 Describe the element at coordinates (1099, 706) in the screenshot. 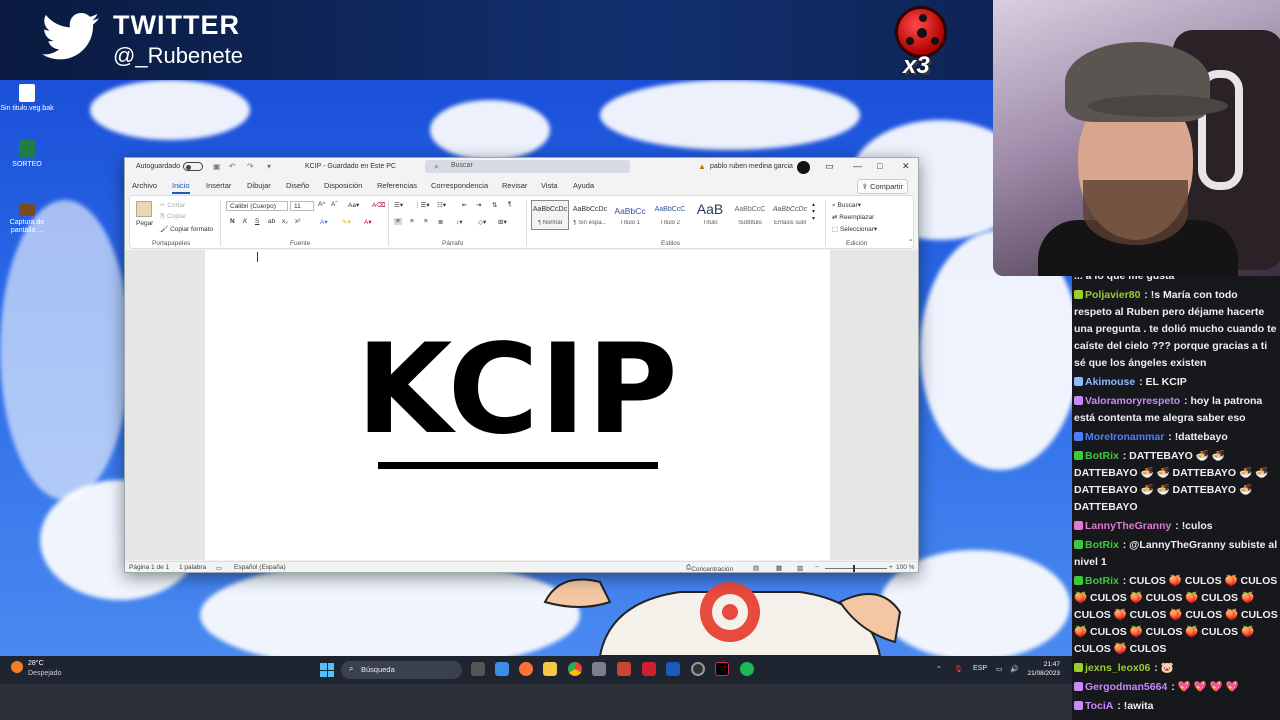

I see `chat-username: TociA` at that location.